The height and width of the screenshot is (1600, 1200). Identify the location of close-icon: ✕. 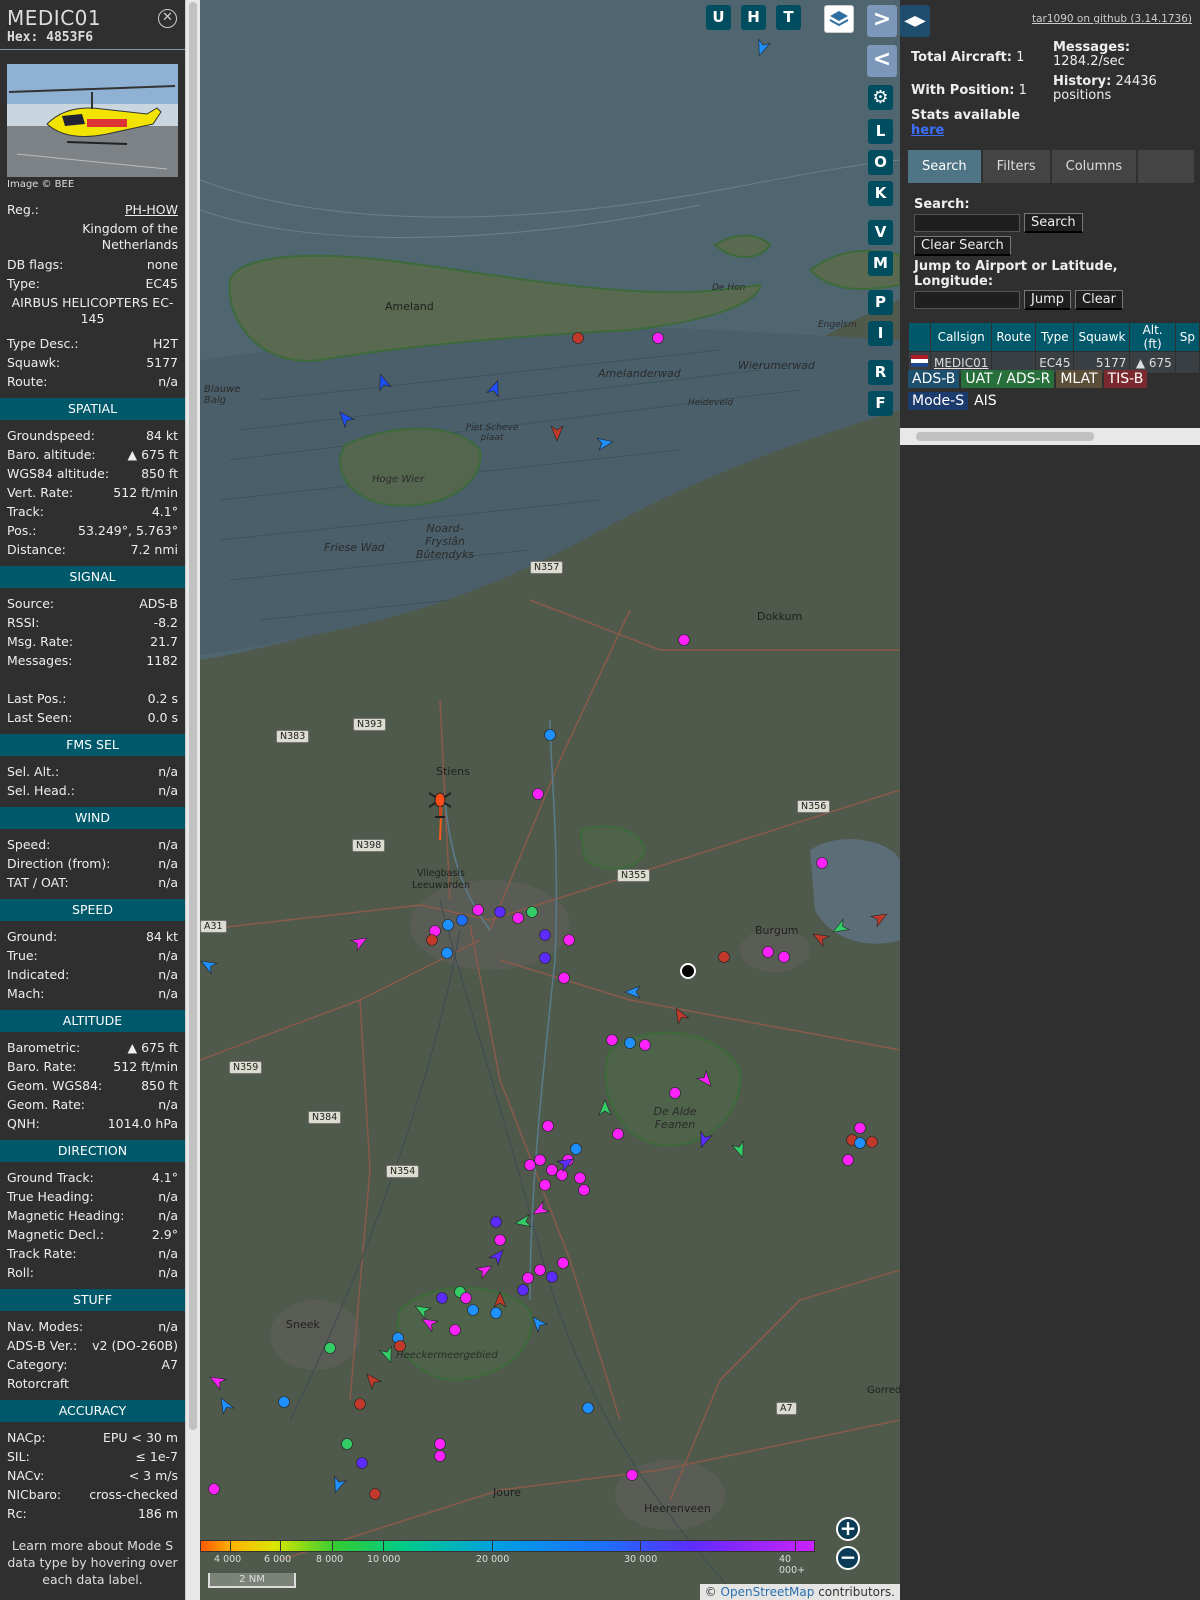
(167, 18).